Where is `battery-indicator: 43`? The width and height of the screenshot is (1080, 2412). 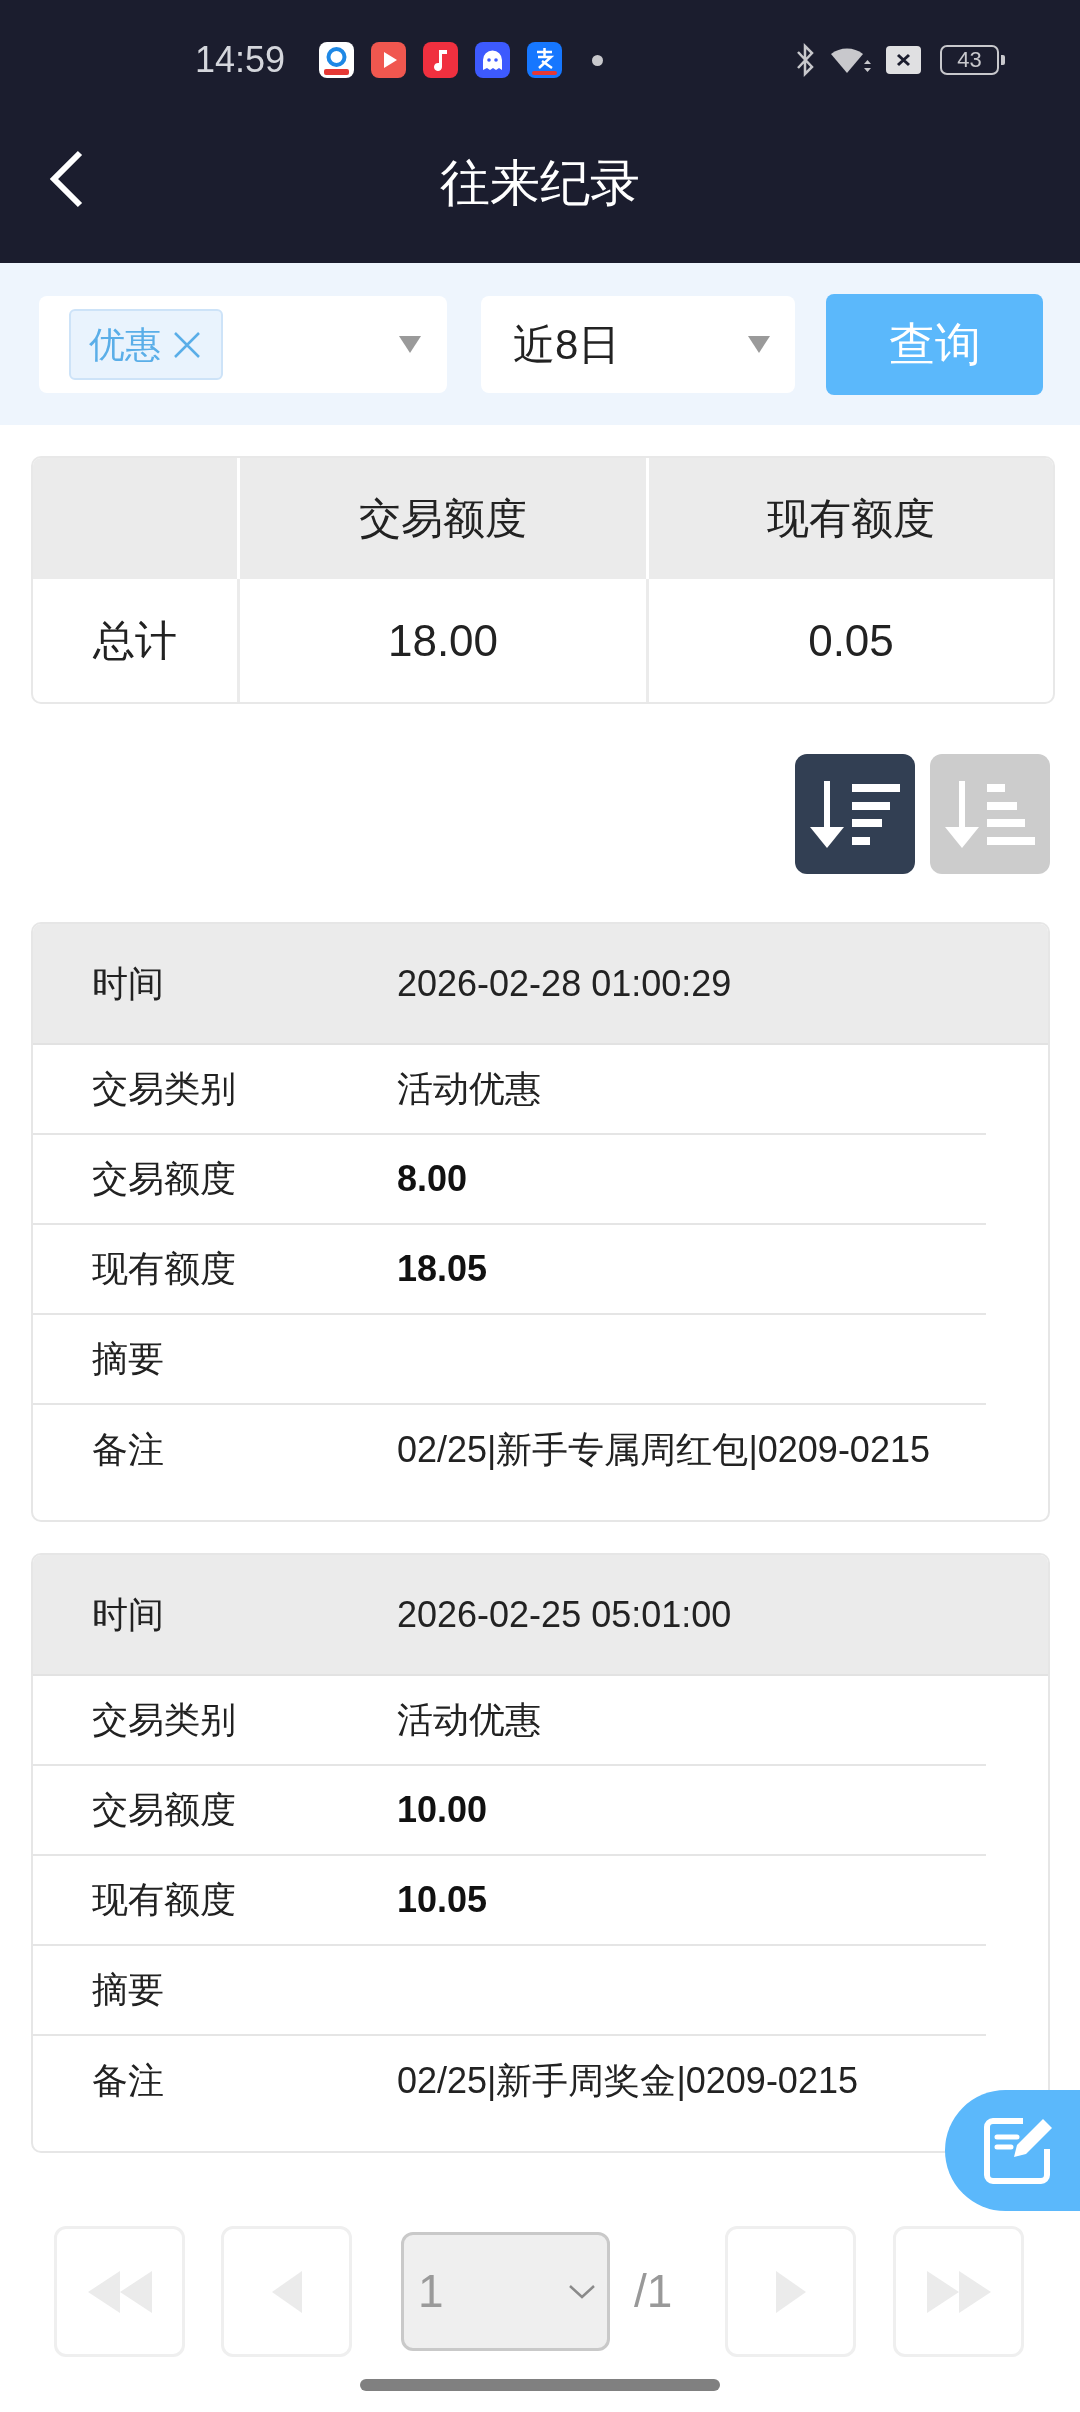 battery-indicator: 43 is located at coordinates (972, 60).